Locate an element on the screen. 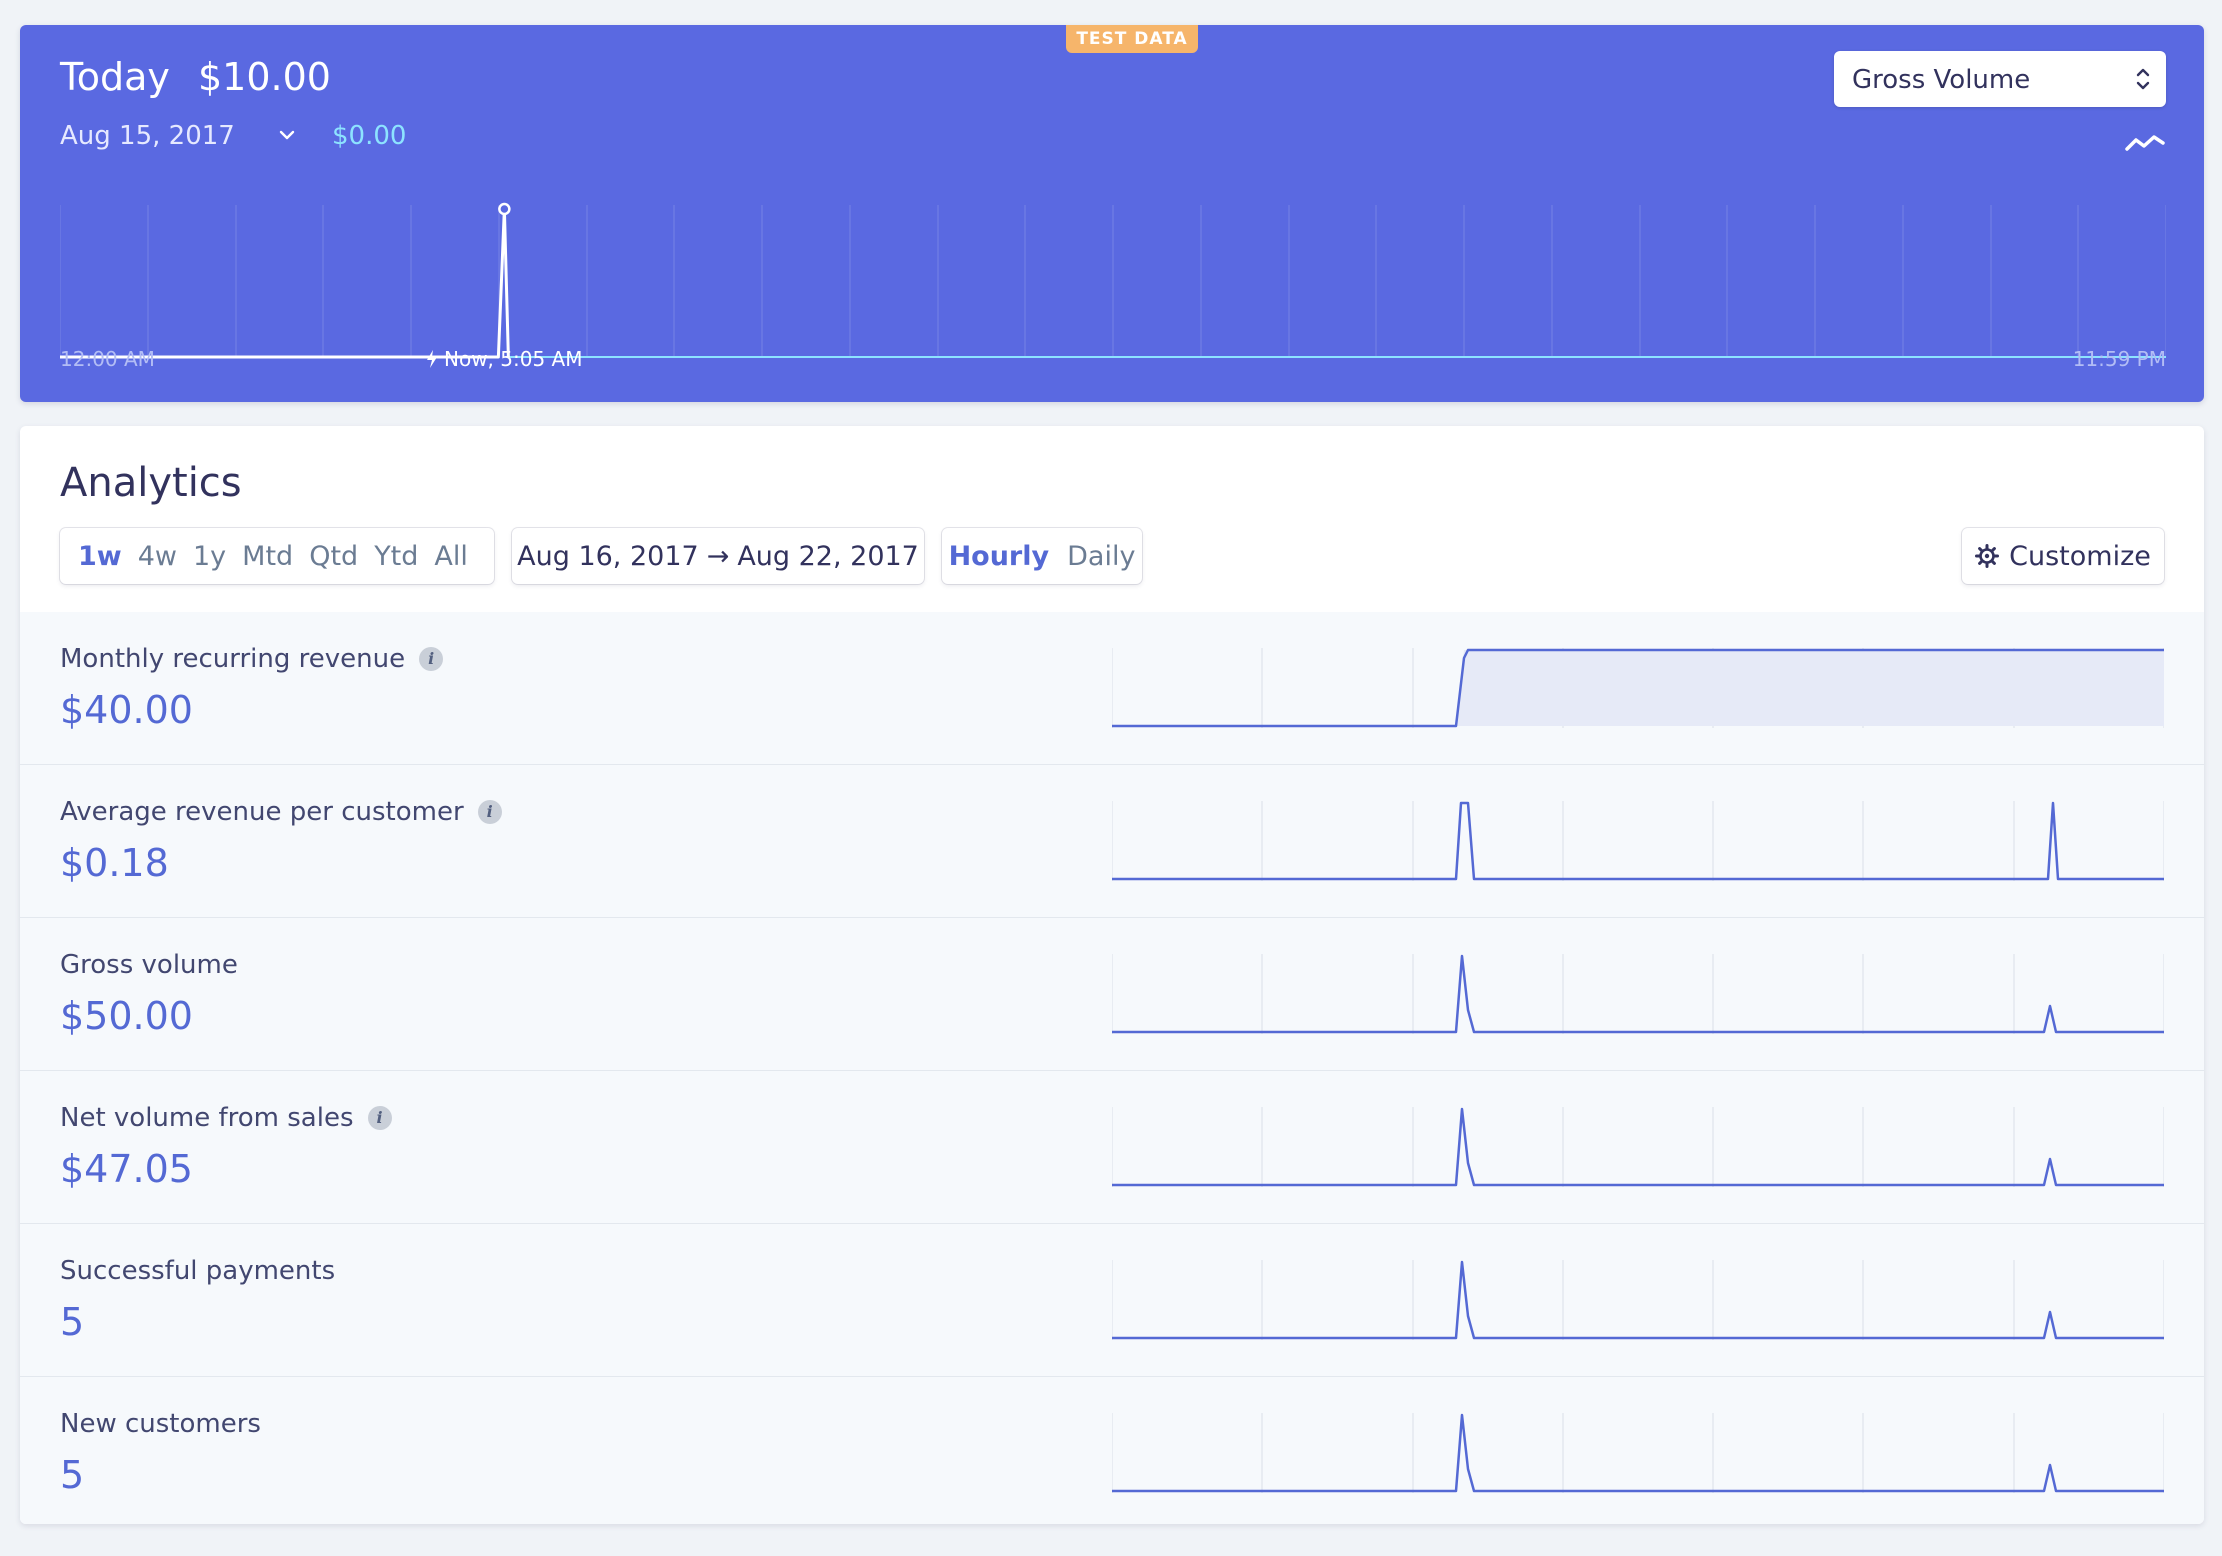 The height and width of the screenshot is (1556, 2222). metric-name-text: Monthly recurring revenue is located at coordinates (233, 659).